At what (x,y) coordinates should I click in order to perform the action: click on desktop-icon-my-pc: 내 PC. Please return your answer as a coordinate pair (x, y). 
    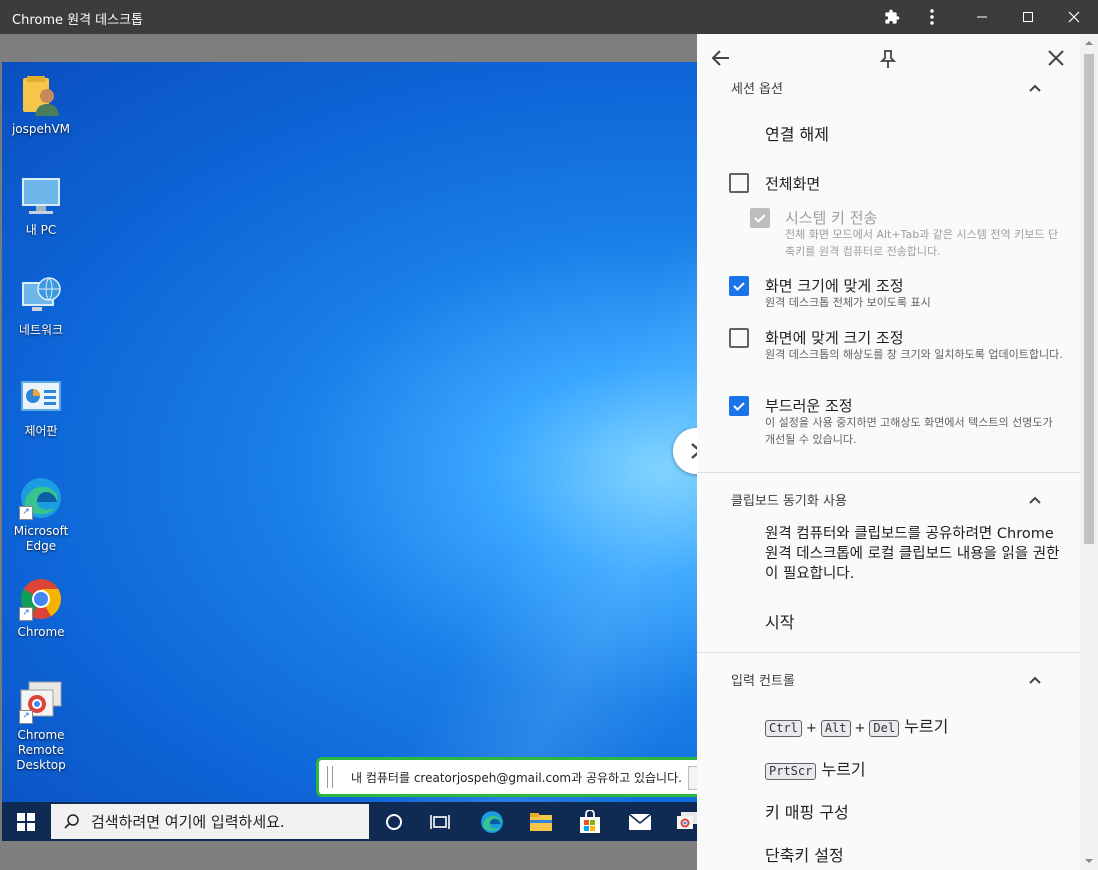
    Looking at the image, I should click on (41, 206).